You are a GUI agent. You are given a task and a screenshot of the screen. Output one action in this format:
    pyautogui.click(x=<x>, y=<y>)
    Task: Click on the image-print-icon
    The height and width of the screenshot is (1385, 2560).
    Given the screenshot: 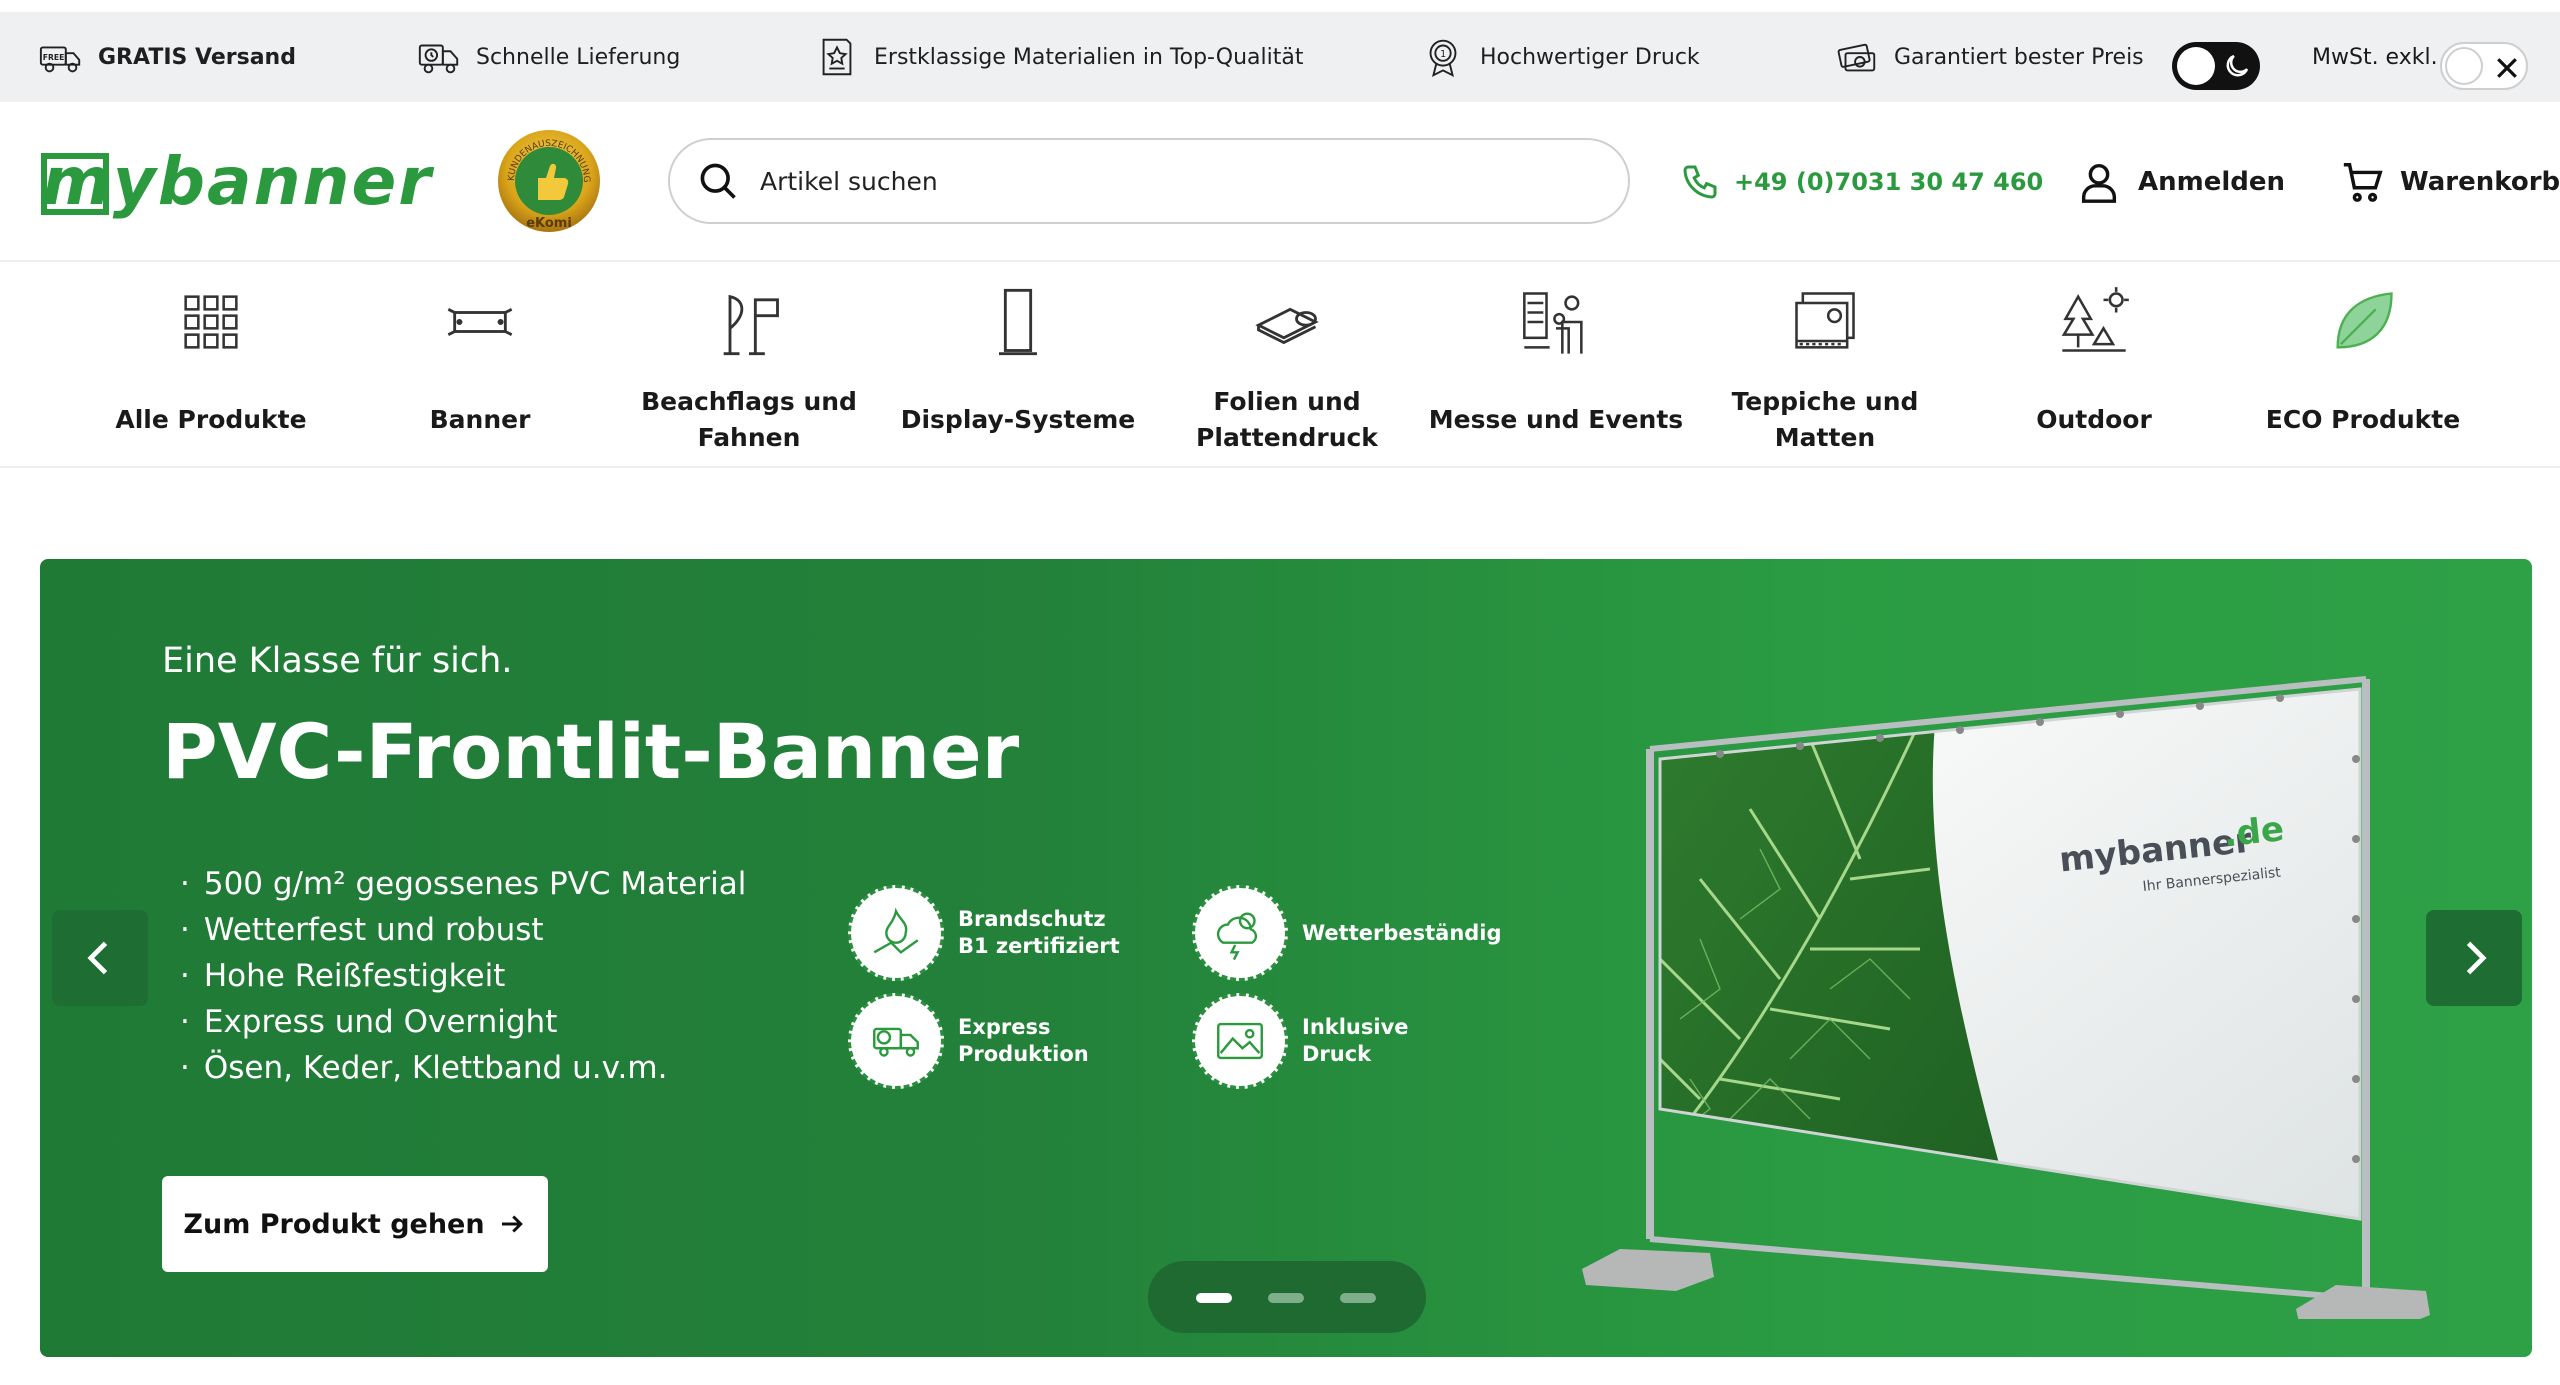 What is the action you would take?
    pyautogui.click(x=1240, y=1041)
    